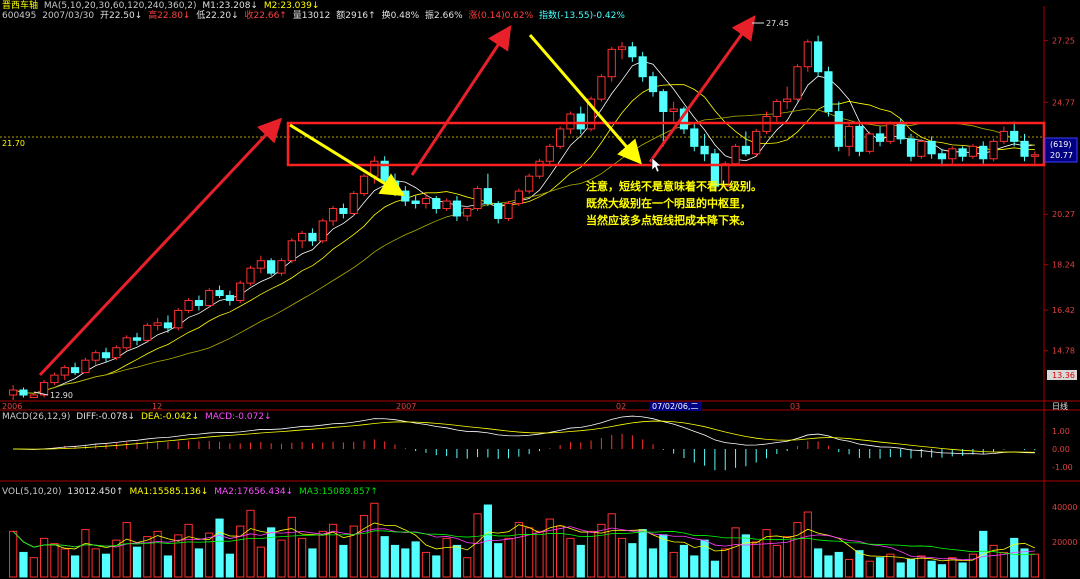 This screenshot has width=1080, height=579. Describe the element at coordinates (1063, 265) in the screenshot. I see `price-tick-label: 18.24` at that location.